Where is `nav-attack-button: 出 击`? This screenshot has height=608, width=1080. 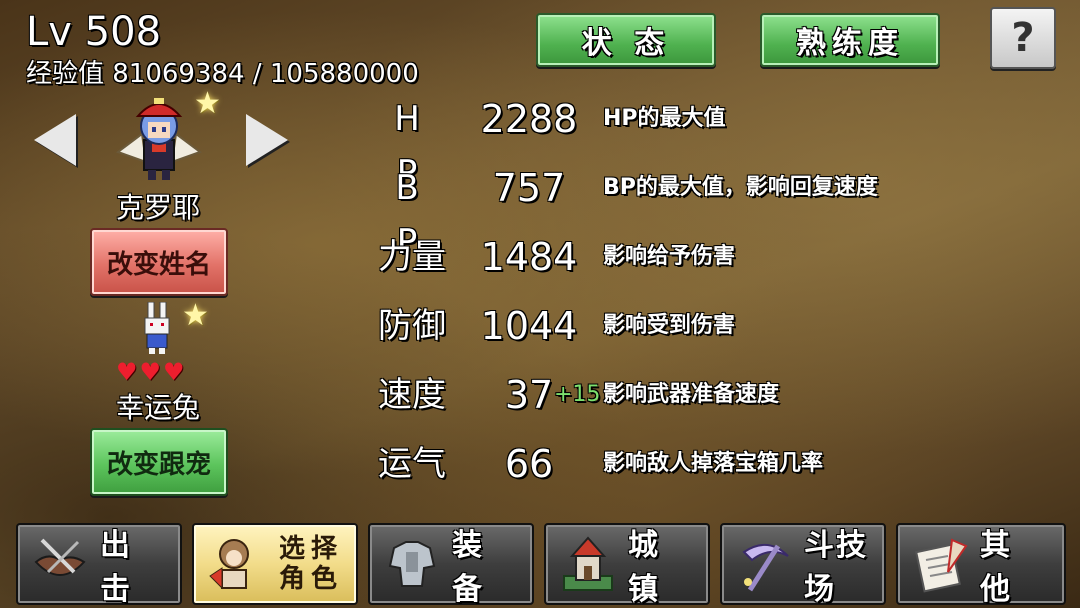
nav-attack-button: 出 击 is located at coordinates (99, 565).